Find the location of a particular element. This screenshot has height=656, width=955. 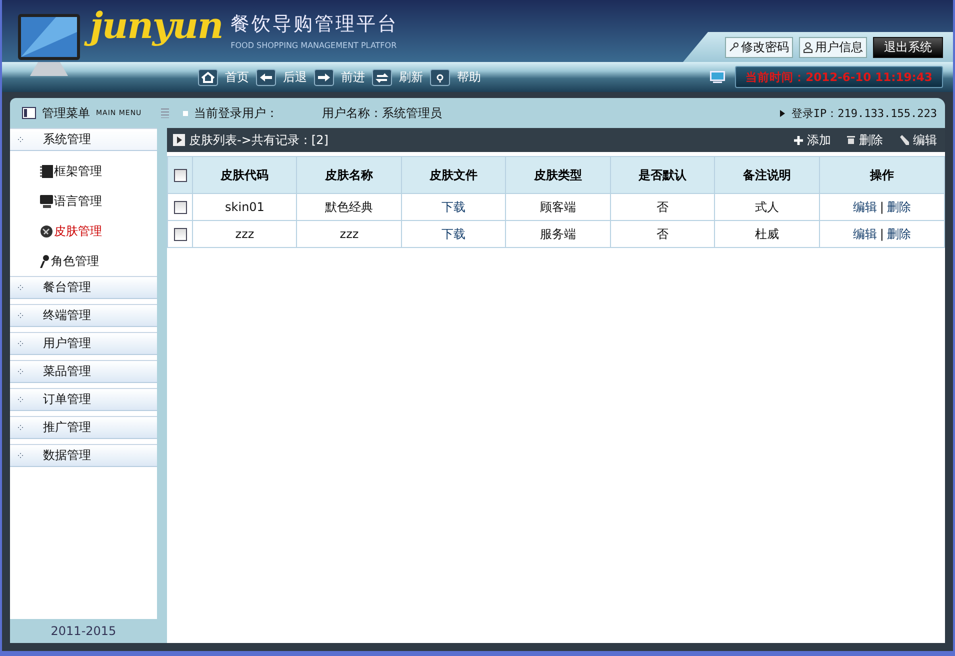

pencil-icon is located at coordinates (904, 140).